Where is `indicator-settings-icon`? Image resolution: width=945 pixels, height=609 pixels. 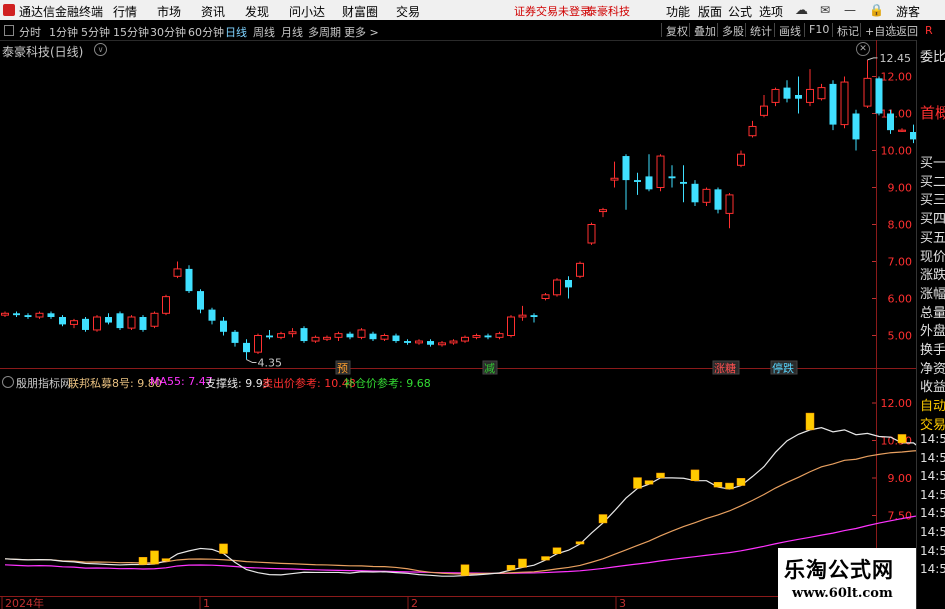
indicator-settings-icon is located at coordinates (8, 382).